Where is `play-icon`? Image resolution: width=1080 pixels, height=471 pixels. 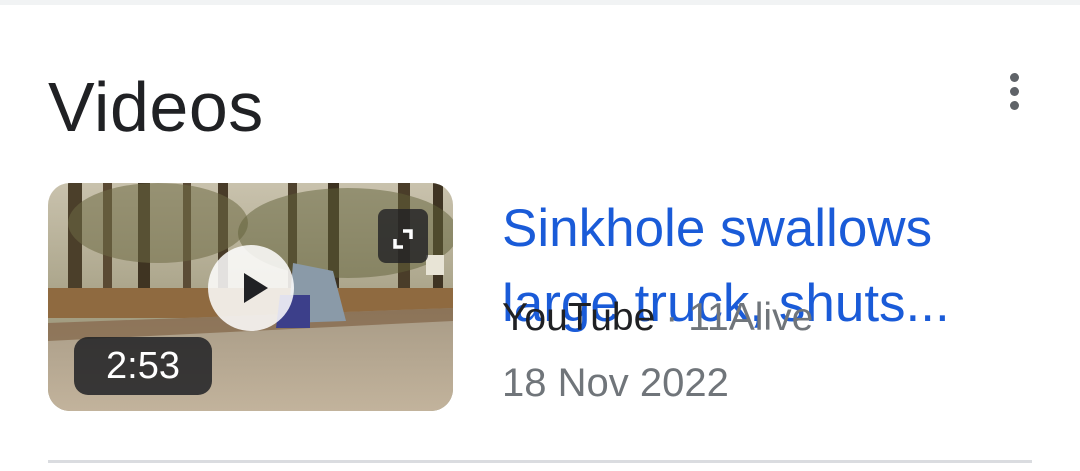 play-icon is located at coordinates (256, 288).